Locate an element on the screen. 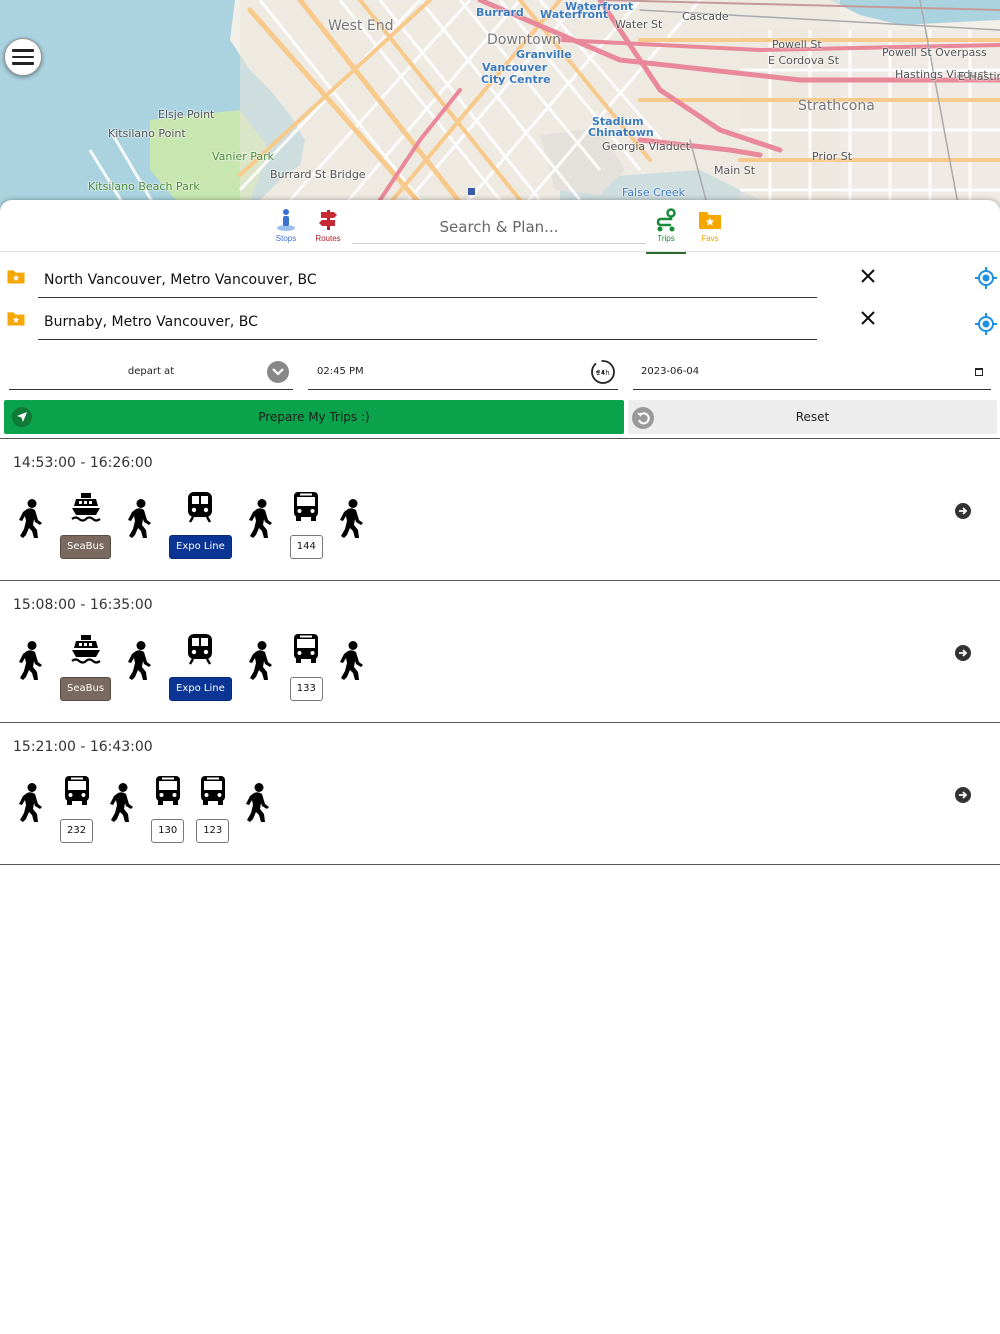 Image resolution: width=1000 pixels, height=1334 pixels. trip-leg-bus: 123 is located at coordinates (213, 809).